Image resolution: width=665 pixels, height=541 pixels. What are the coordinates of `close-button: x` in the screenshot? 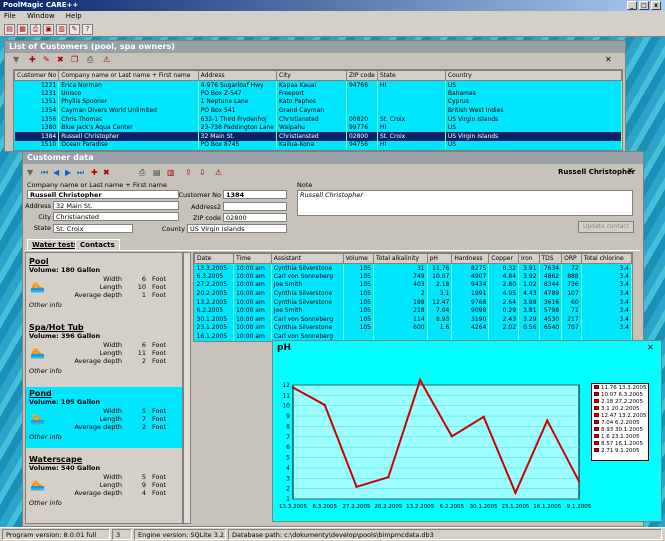 It's located at (656, 5).